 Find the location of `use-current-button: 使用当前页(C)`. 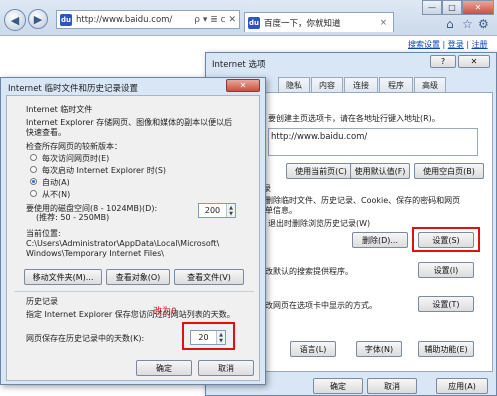

use-current-button: 使用当前页(C) is located at coordinates (321, 171).